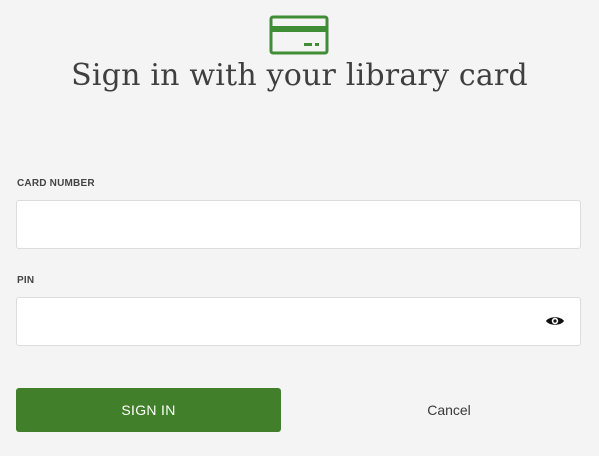  I want to click on library-card-icon, so click(299, 35).